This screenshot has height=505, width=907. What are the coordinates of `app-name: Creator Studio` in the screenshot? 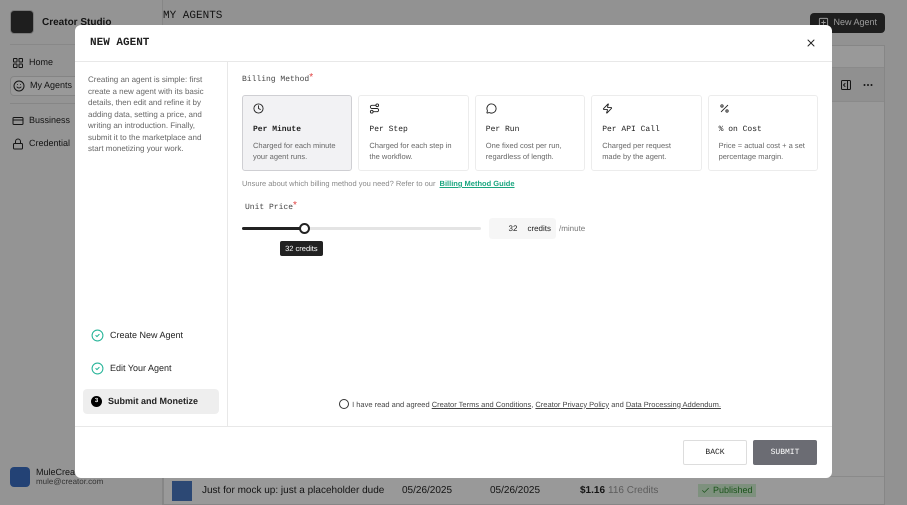 It's located at (77, 23).